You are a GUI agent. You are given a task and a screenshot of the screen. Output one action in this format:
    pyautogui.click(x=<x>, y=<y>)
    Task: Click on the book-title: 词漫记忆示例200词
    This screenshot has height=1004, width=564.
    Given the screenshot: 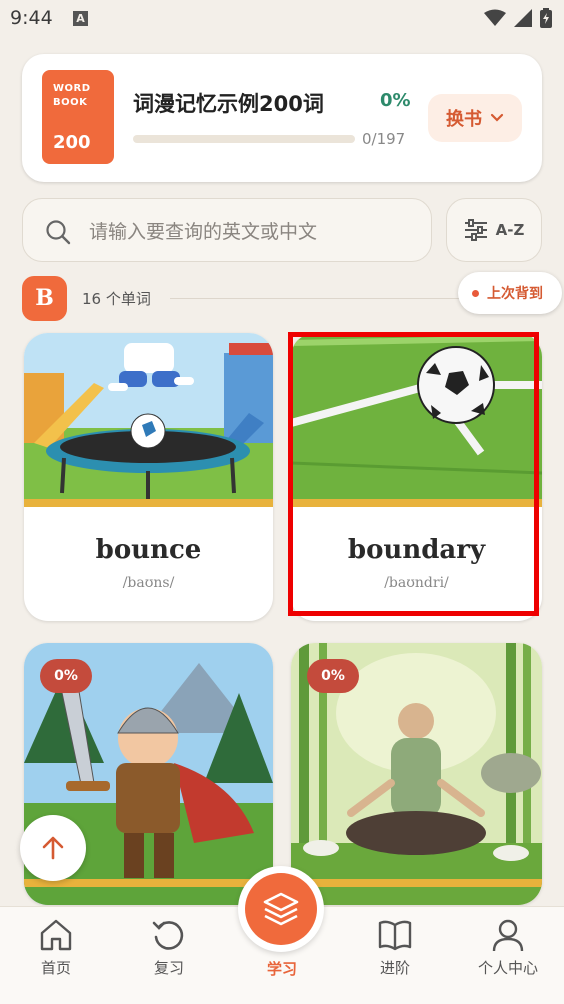 What is the action you would take?
    pyautogui.click(x=228, y=104)
    